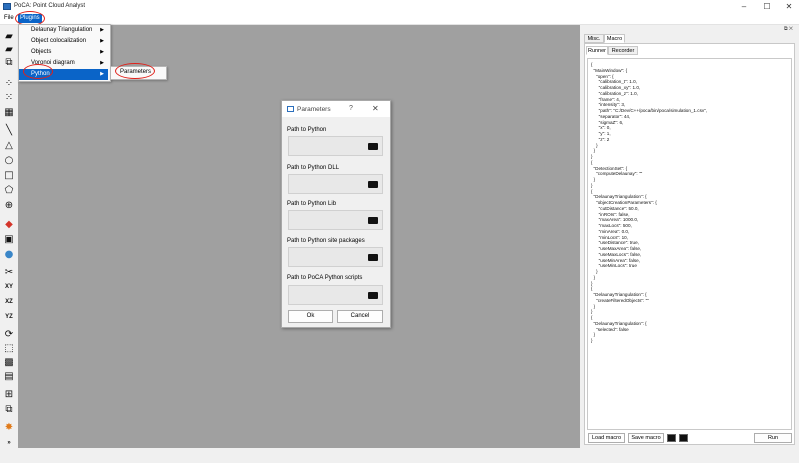 Image resolution: width=799 pixels, height=463 pixels. What do you see at coordinates (335, 220) in the screenshot?
I see `path-python-lib-field` at bounding box center [335, 220].